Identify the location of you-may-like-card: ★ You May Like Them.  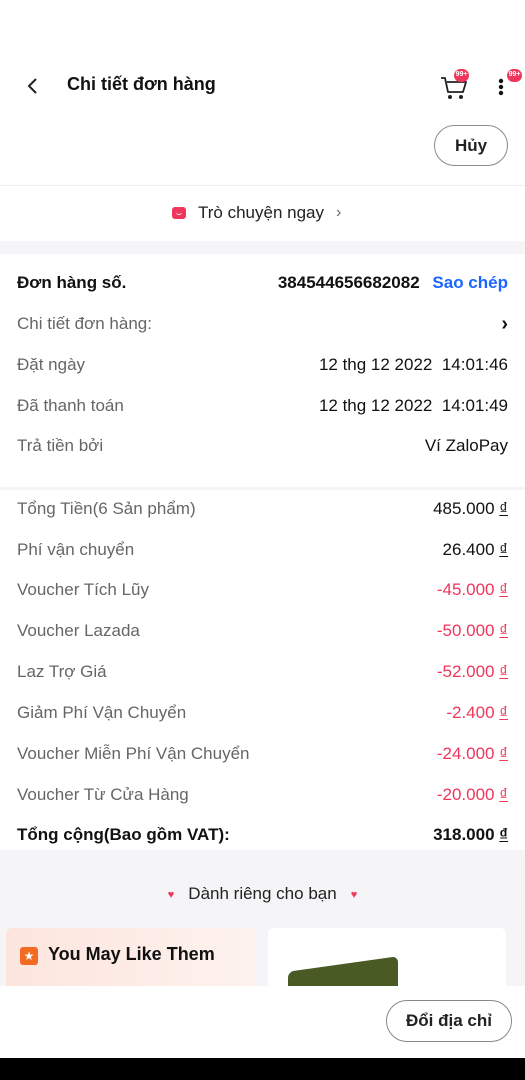
(131, 957).